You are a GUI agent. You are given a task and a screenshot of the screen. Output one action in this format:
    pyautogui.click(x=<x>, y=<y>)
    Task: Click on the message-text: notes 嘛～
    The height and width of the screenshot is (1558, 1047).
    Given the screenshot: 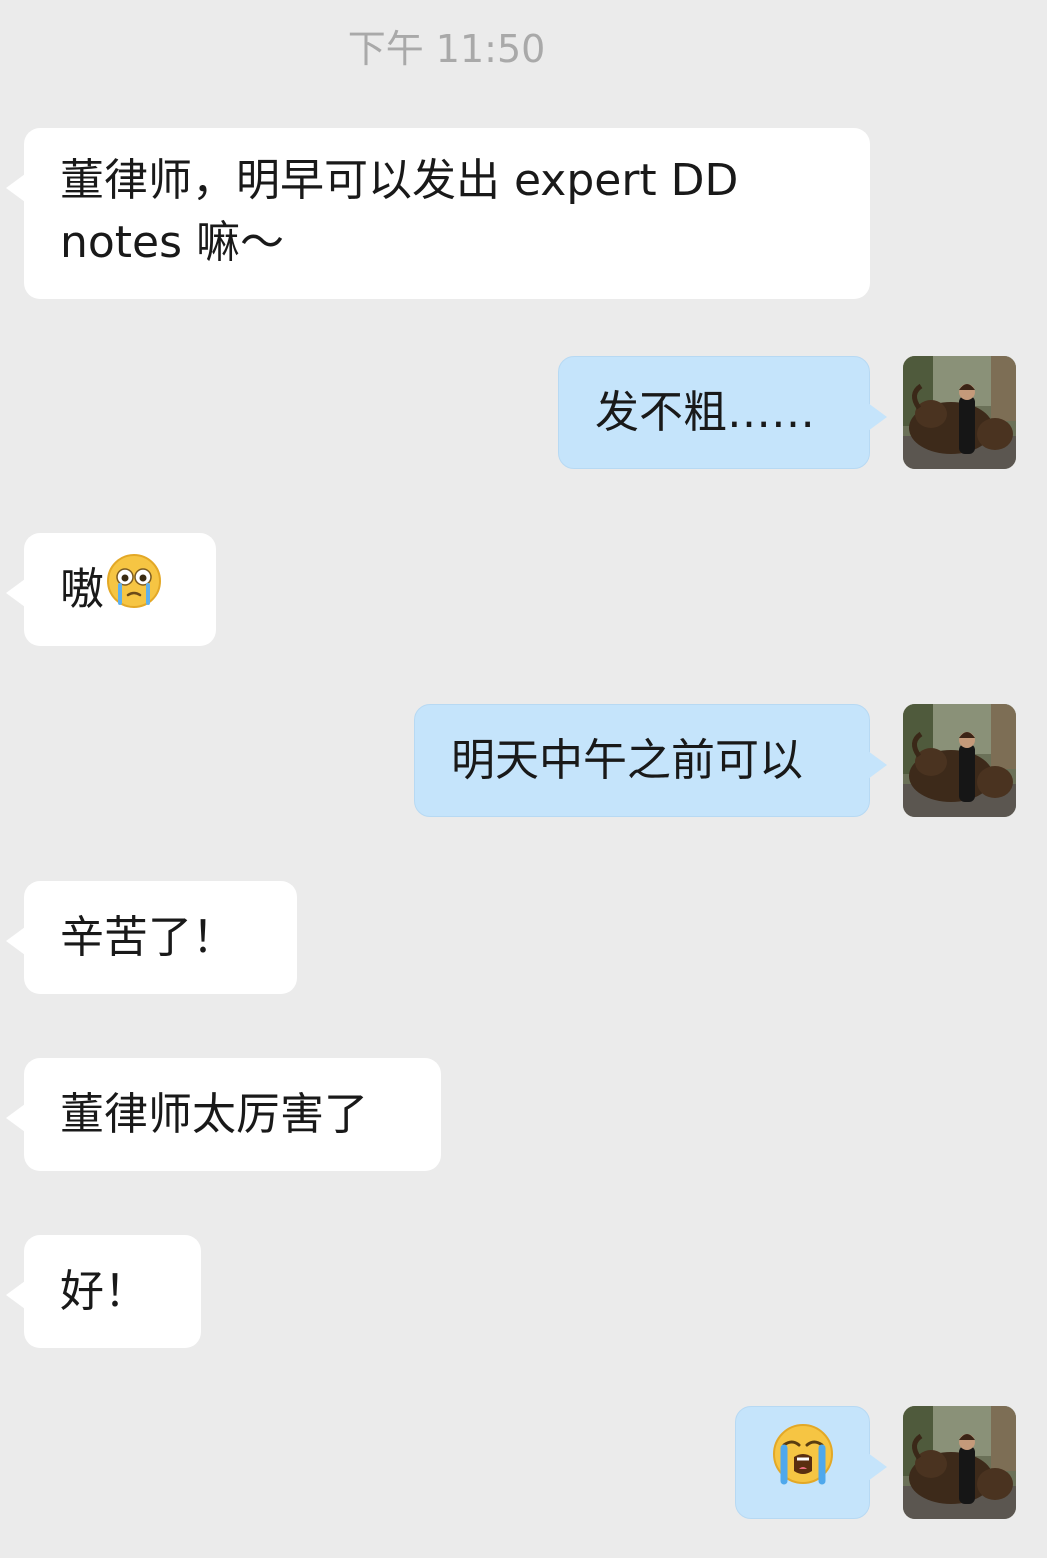 What is the action you would take?
    pyautogui.click(x=172, y=242)
    